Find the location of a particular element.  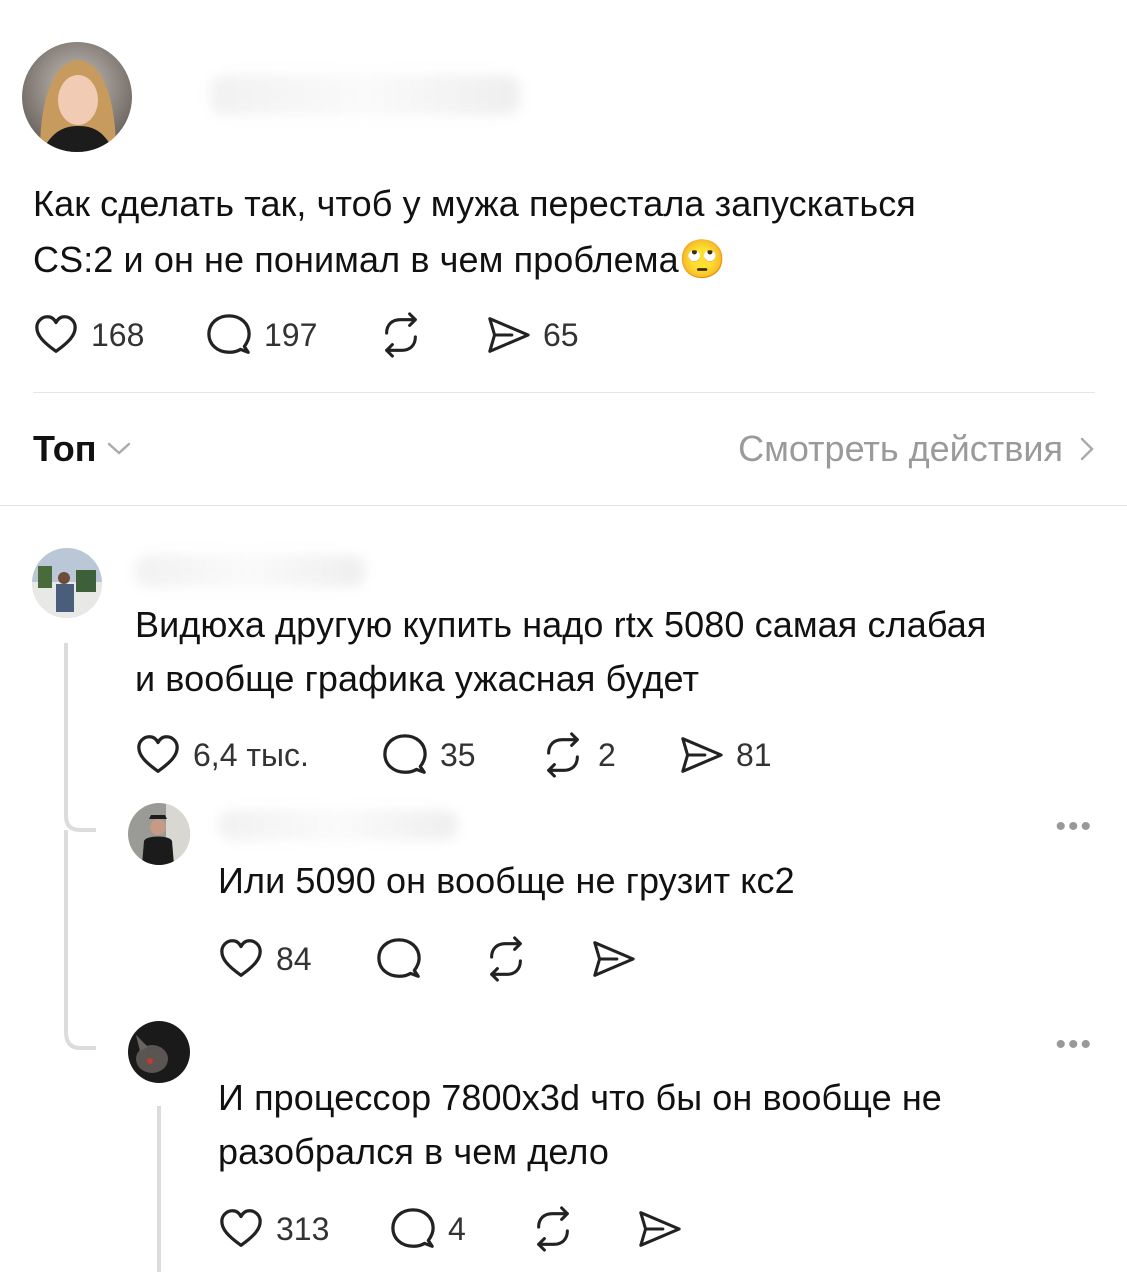

commenter-avatar is located at coordinates (67, 583).